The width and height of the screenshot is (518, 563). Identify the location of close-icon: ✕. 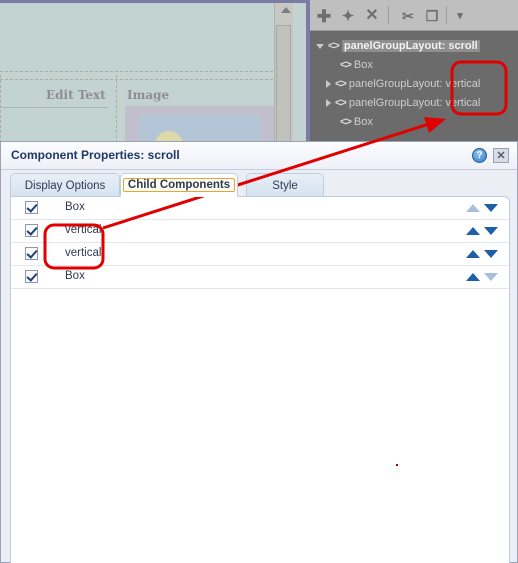
(501, 155).